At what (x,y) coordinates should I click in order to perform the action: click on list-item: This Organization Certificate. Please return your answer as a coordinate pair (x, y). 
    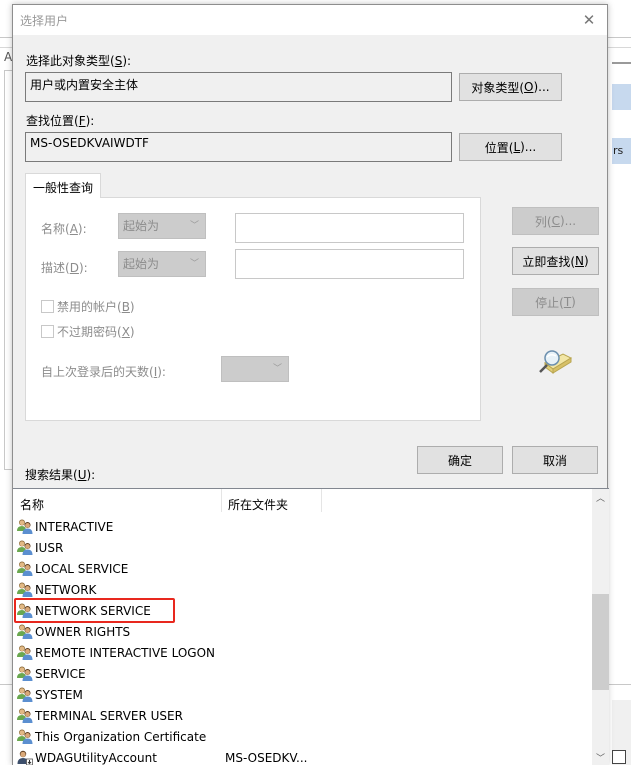
    Looking at the image, I should click on (303, 736).